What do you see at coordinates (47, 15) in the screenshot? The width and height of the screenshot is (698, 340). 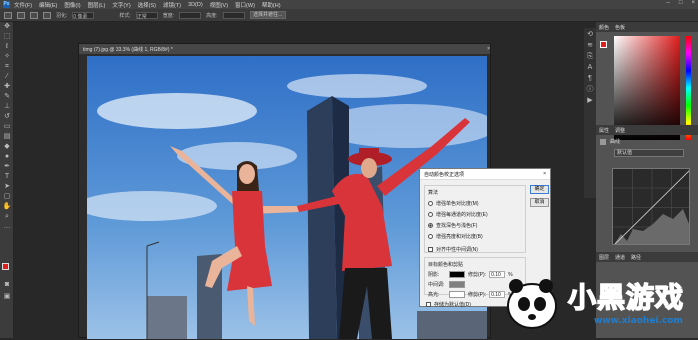 I see `subtract-selection-icon` at bounding box center [47, 15].